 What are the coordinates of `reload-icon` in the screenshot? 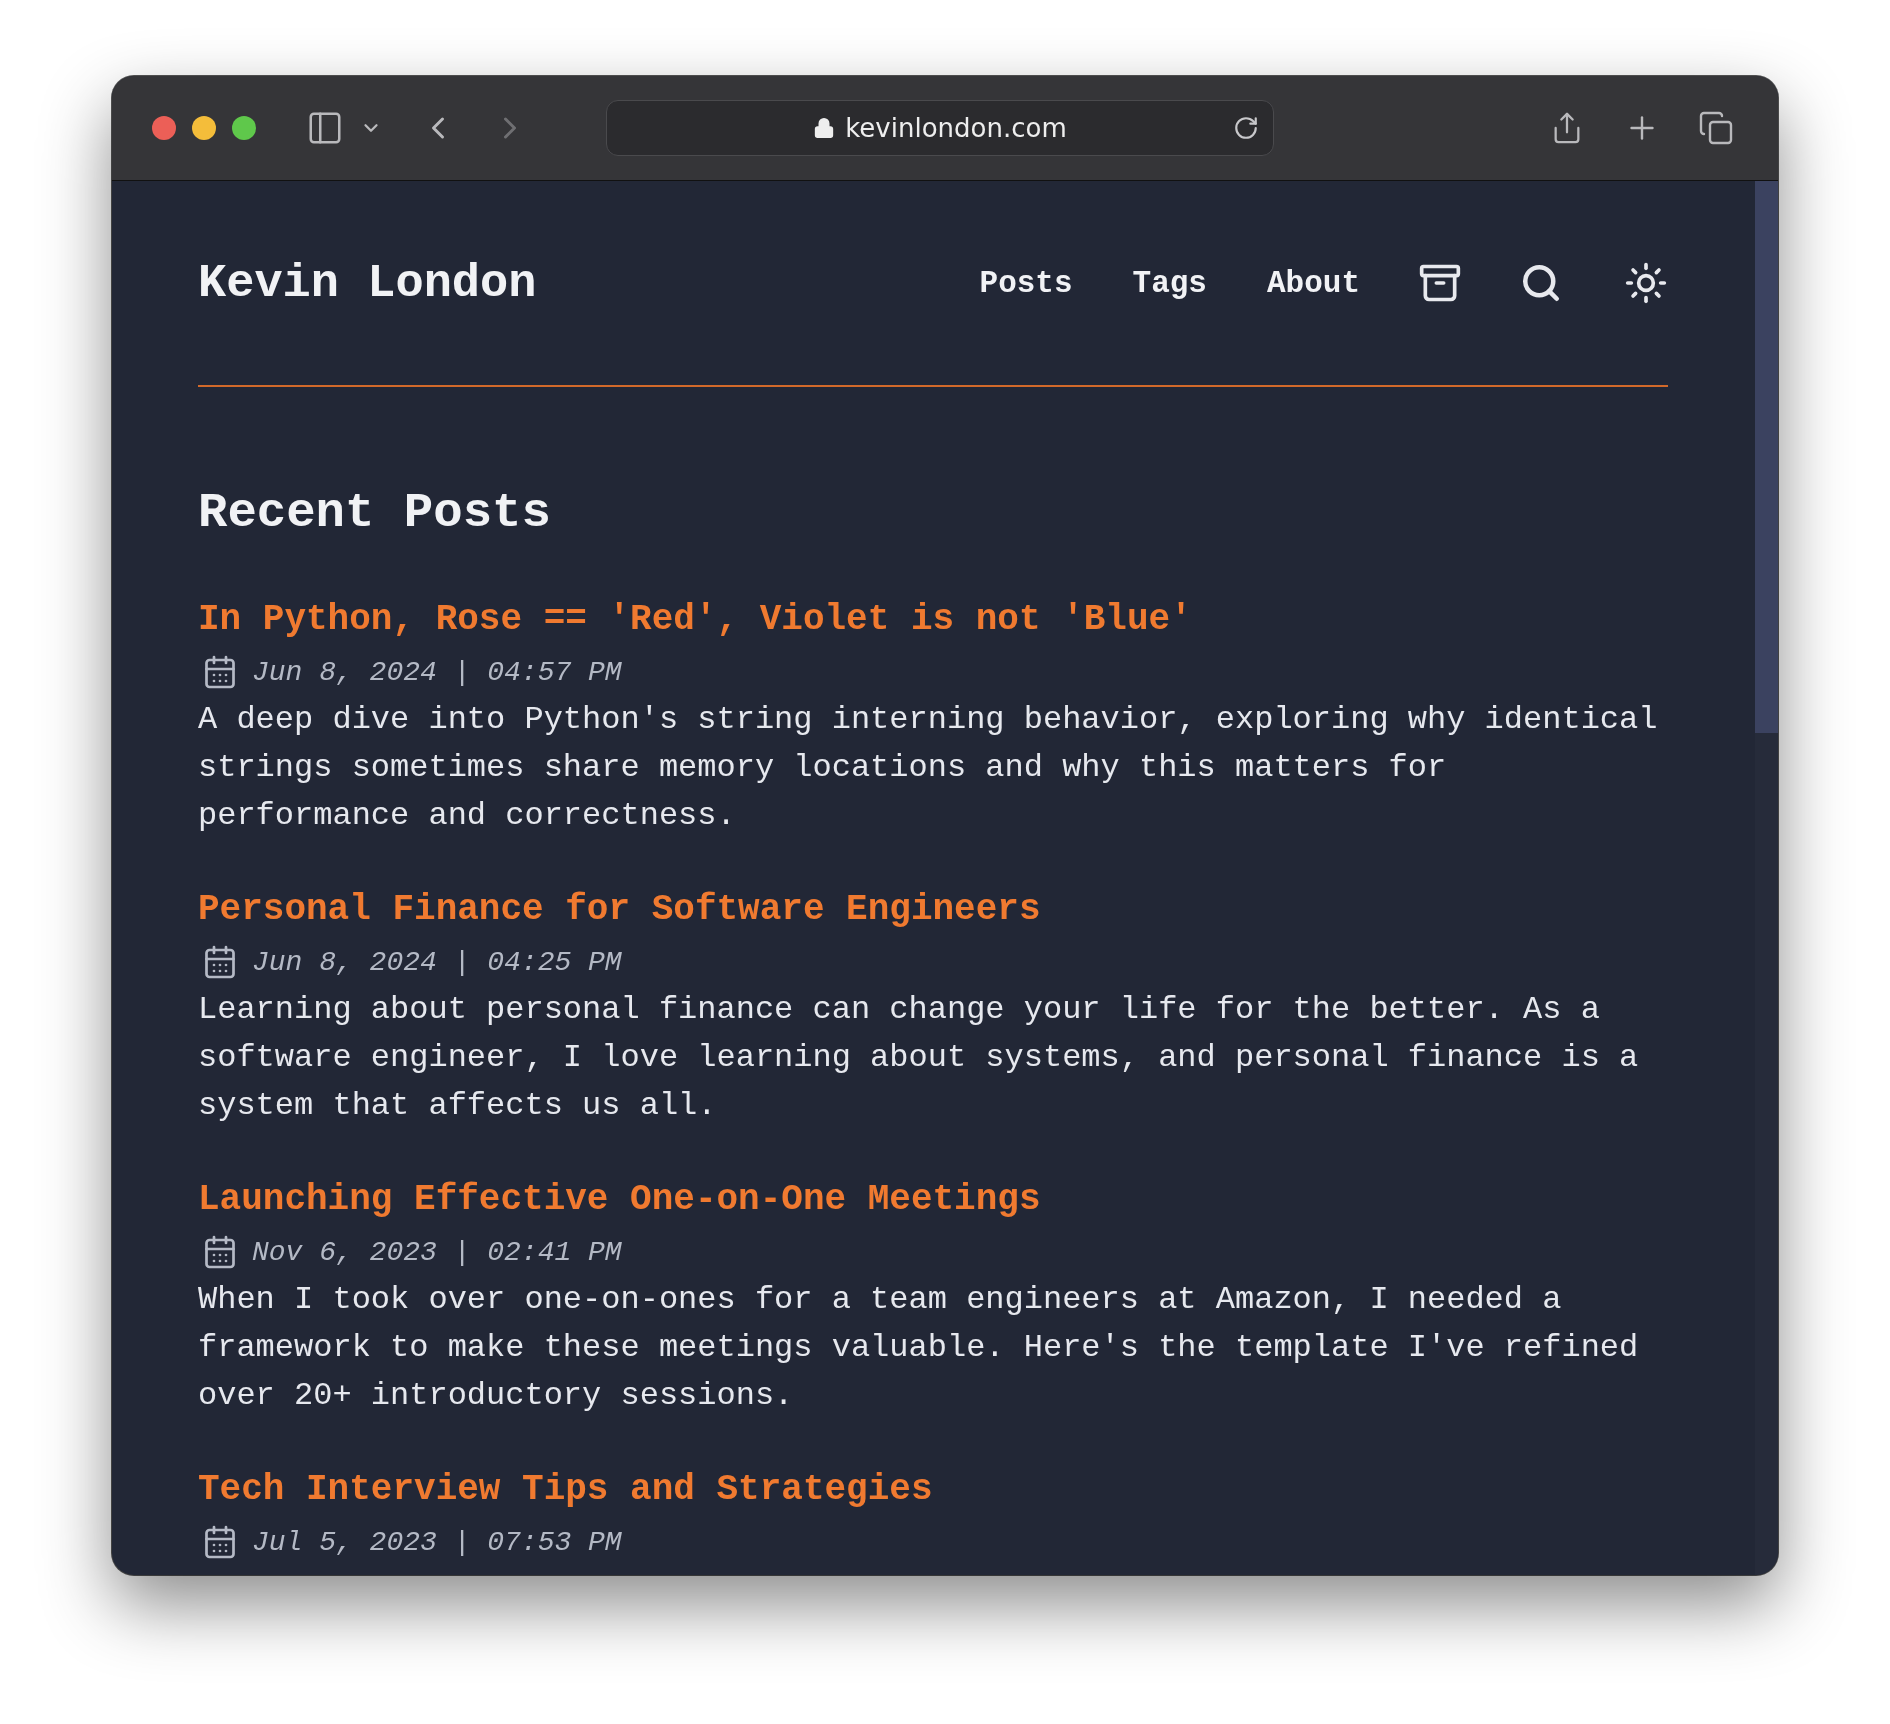 It's located at (1246, 128).